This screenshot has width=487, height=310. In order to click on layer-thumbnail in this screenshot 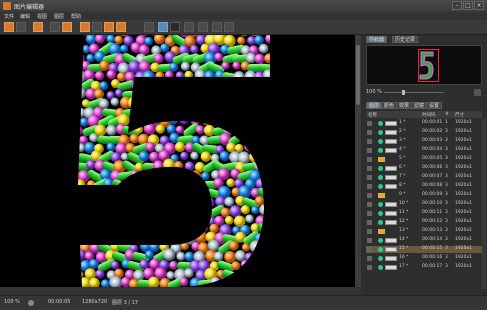, I will do `click(391, 186)`.